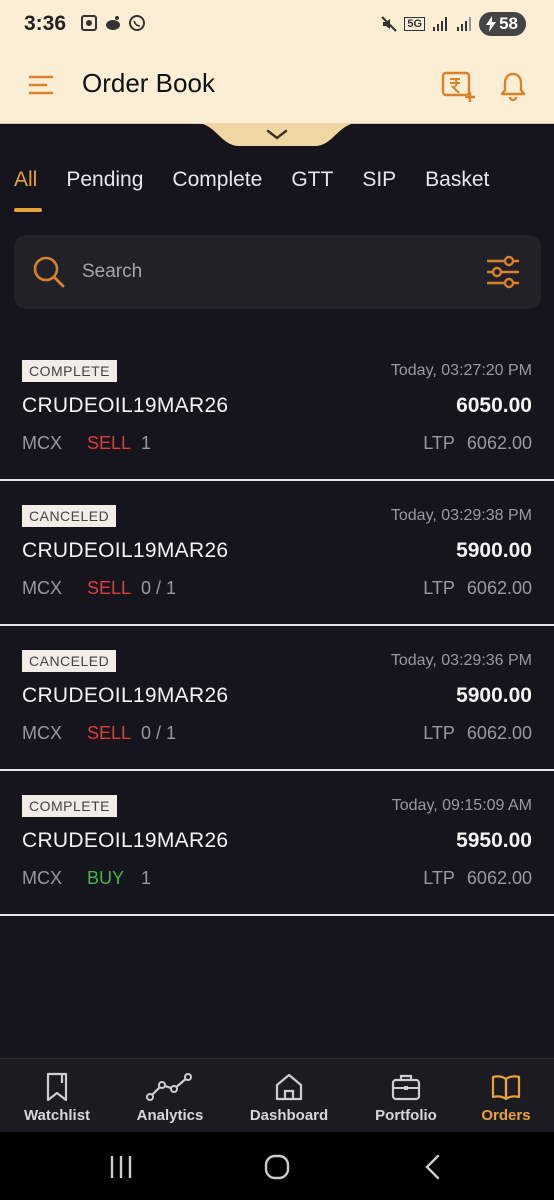 This screenshot has height=1200, width=554. Describe the element at coordinates (272, 272) in the screenshot. I see `search-input` at that location.